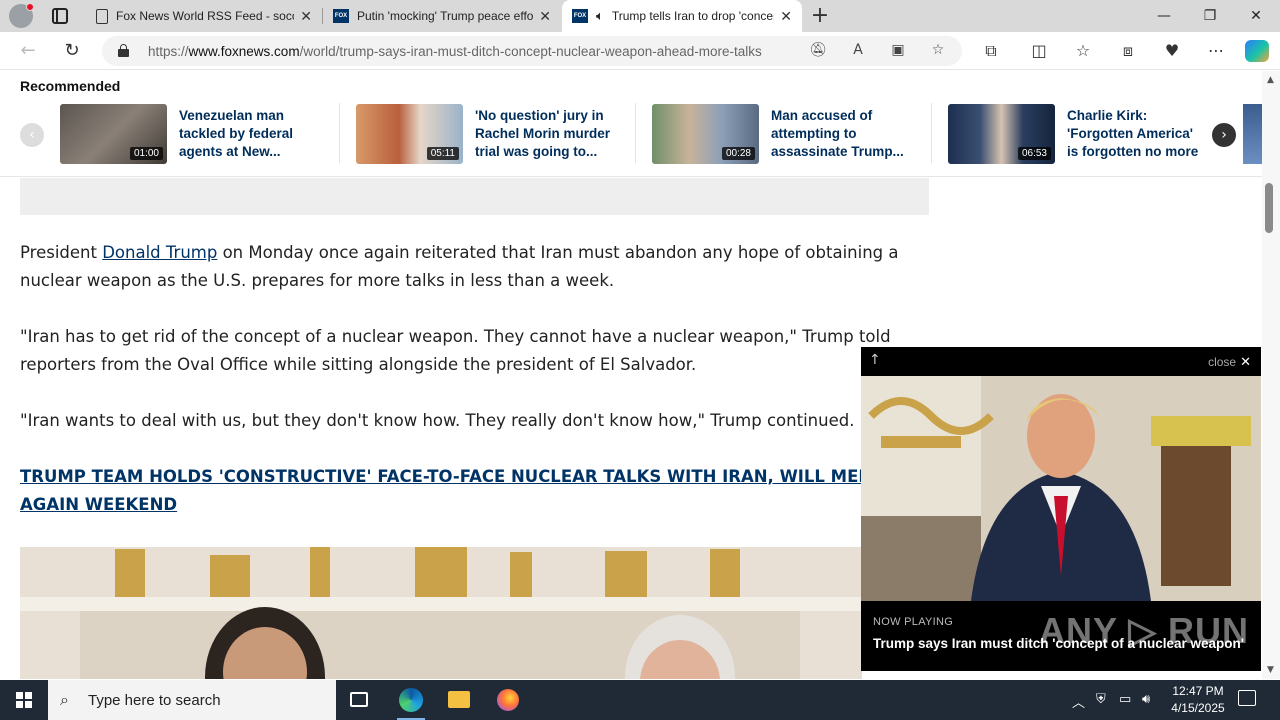 The image size is (1280, 720). What do you see at coordinates (113, 134) in the screenshot?
I see `video-thumbnail: 01:00` at bounding box center [113, 134].